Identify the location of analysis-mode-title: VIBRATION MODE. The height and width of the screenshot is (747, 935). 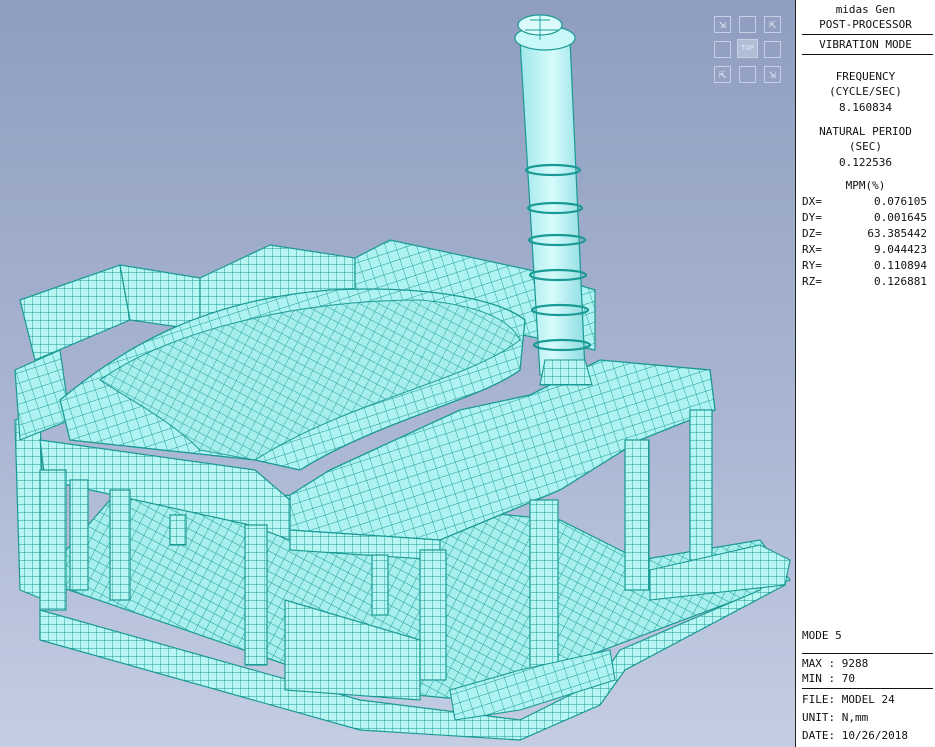
(865, 44).